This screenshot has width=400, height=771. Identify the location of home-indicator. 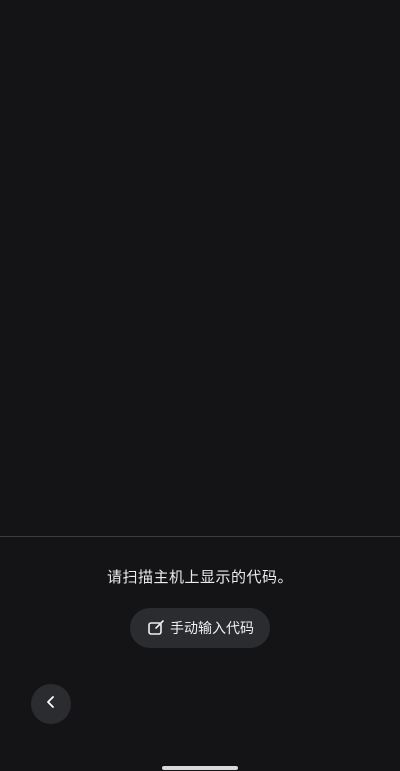
(200, 768).